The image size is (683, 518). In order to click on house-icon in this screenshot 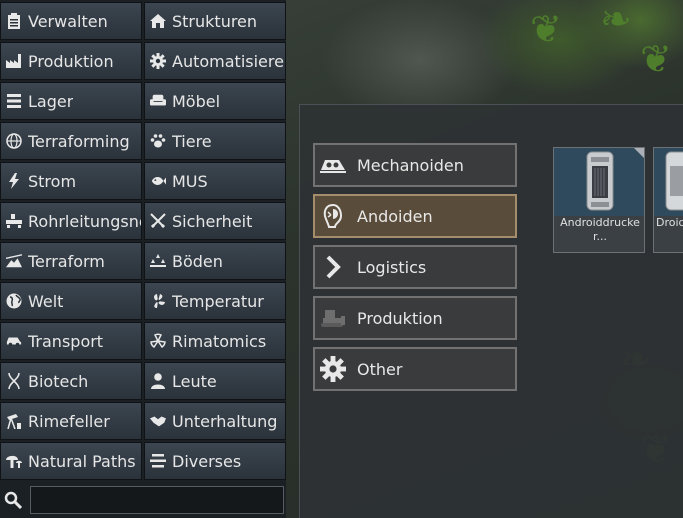, I will do `click(158, 21)`.